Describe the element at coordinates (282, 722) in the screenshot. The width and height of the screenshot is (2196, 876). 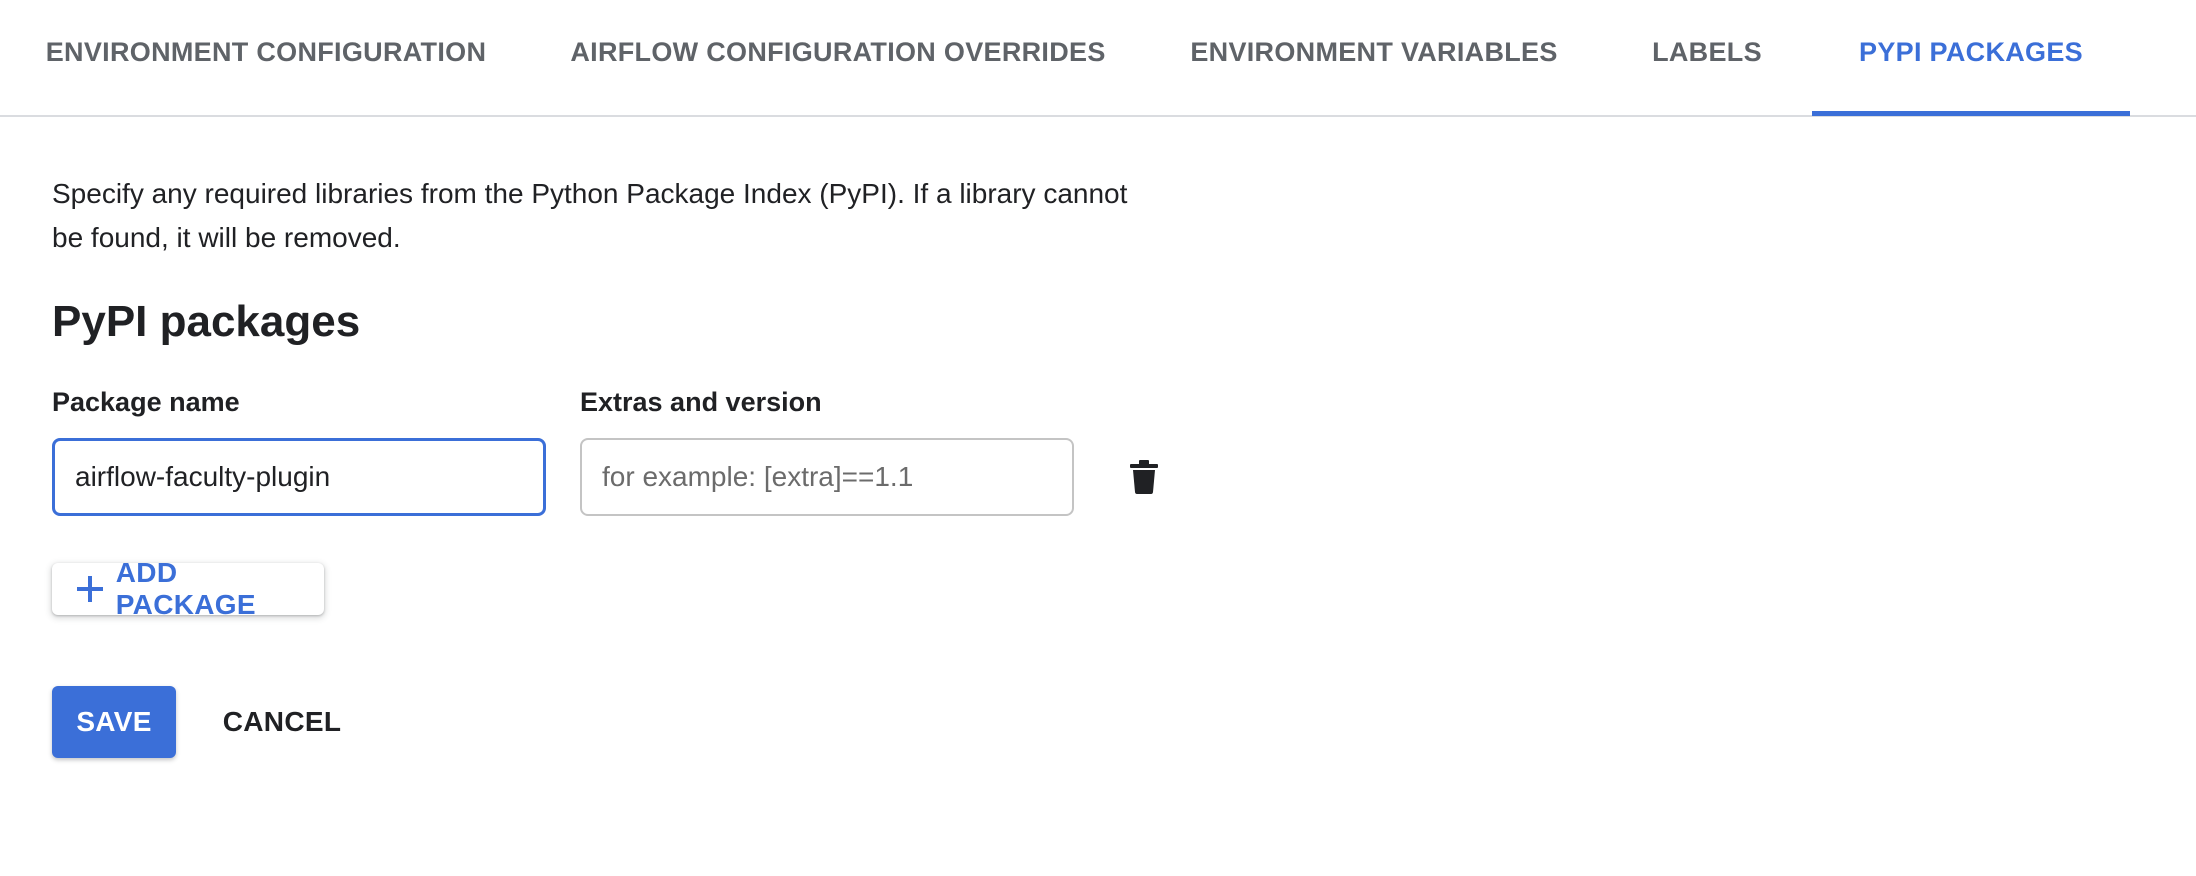
I see `cancel-button: CANCEL` at that location.